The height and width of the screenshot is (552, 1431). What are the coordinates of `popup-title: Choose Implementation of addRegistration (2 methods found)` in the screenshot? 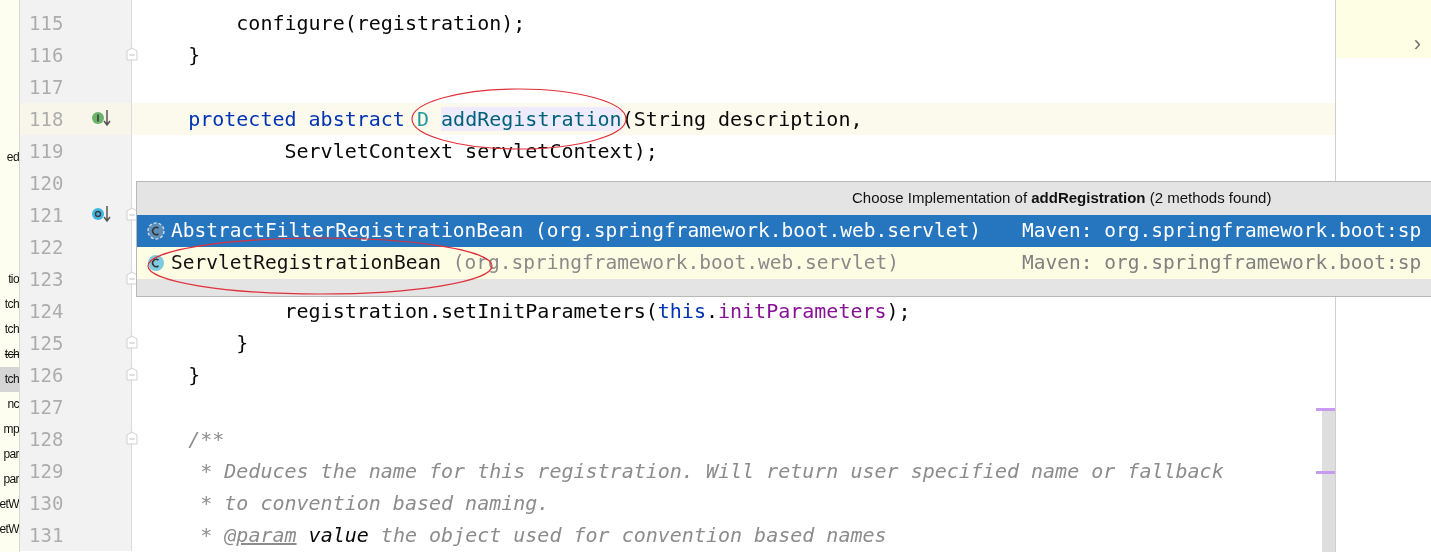 It's located at (1062, 198).